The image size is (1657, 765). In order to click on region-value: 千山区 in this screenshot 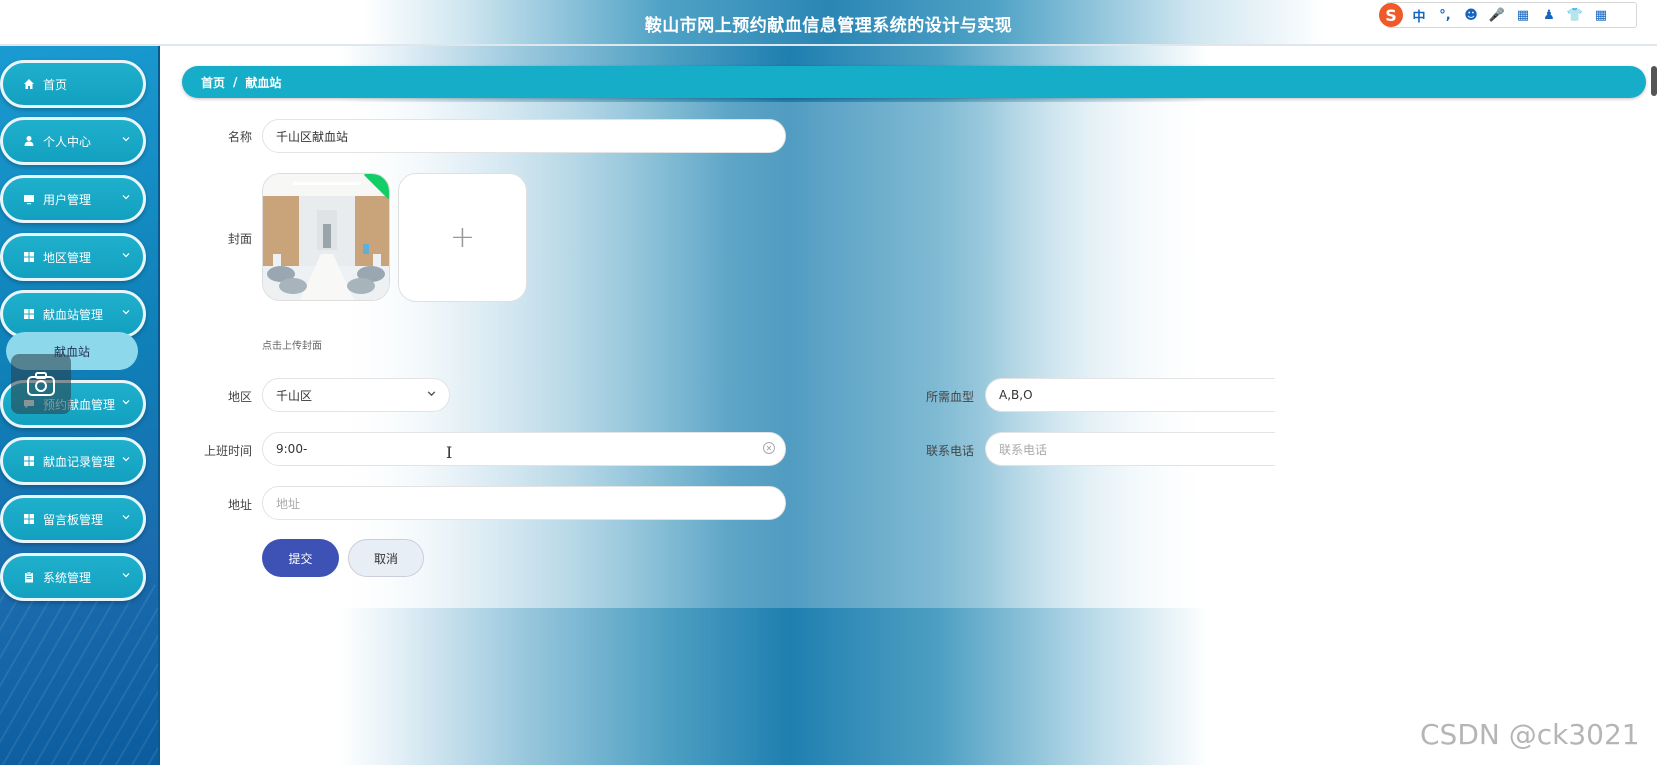, I will do `click(294, 395)`.